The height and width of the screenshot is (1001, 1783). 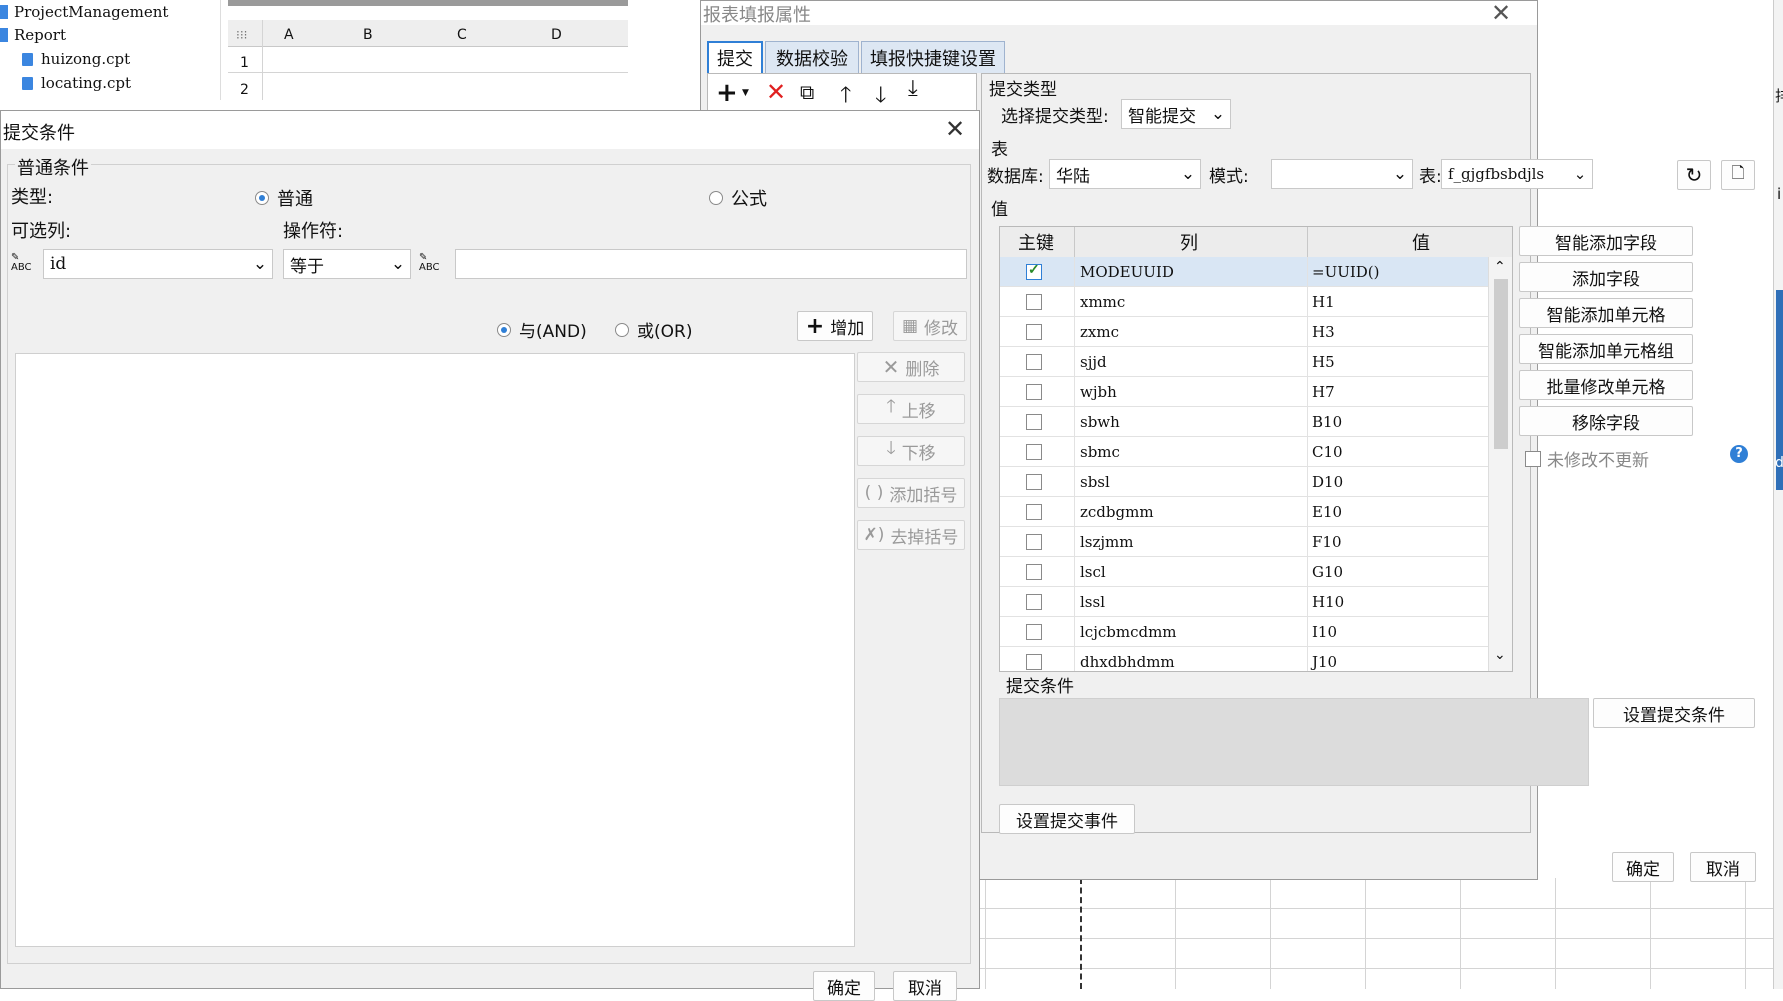 What do you see at coordinates (1723, 867) in the screenshot?
I see `report-cancel-button: 取消` at bounding box center [1723, 867].